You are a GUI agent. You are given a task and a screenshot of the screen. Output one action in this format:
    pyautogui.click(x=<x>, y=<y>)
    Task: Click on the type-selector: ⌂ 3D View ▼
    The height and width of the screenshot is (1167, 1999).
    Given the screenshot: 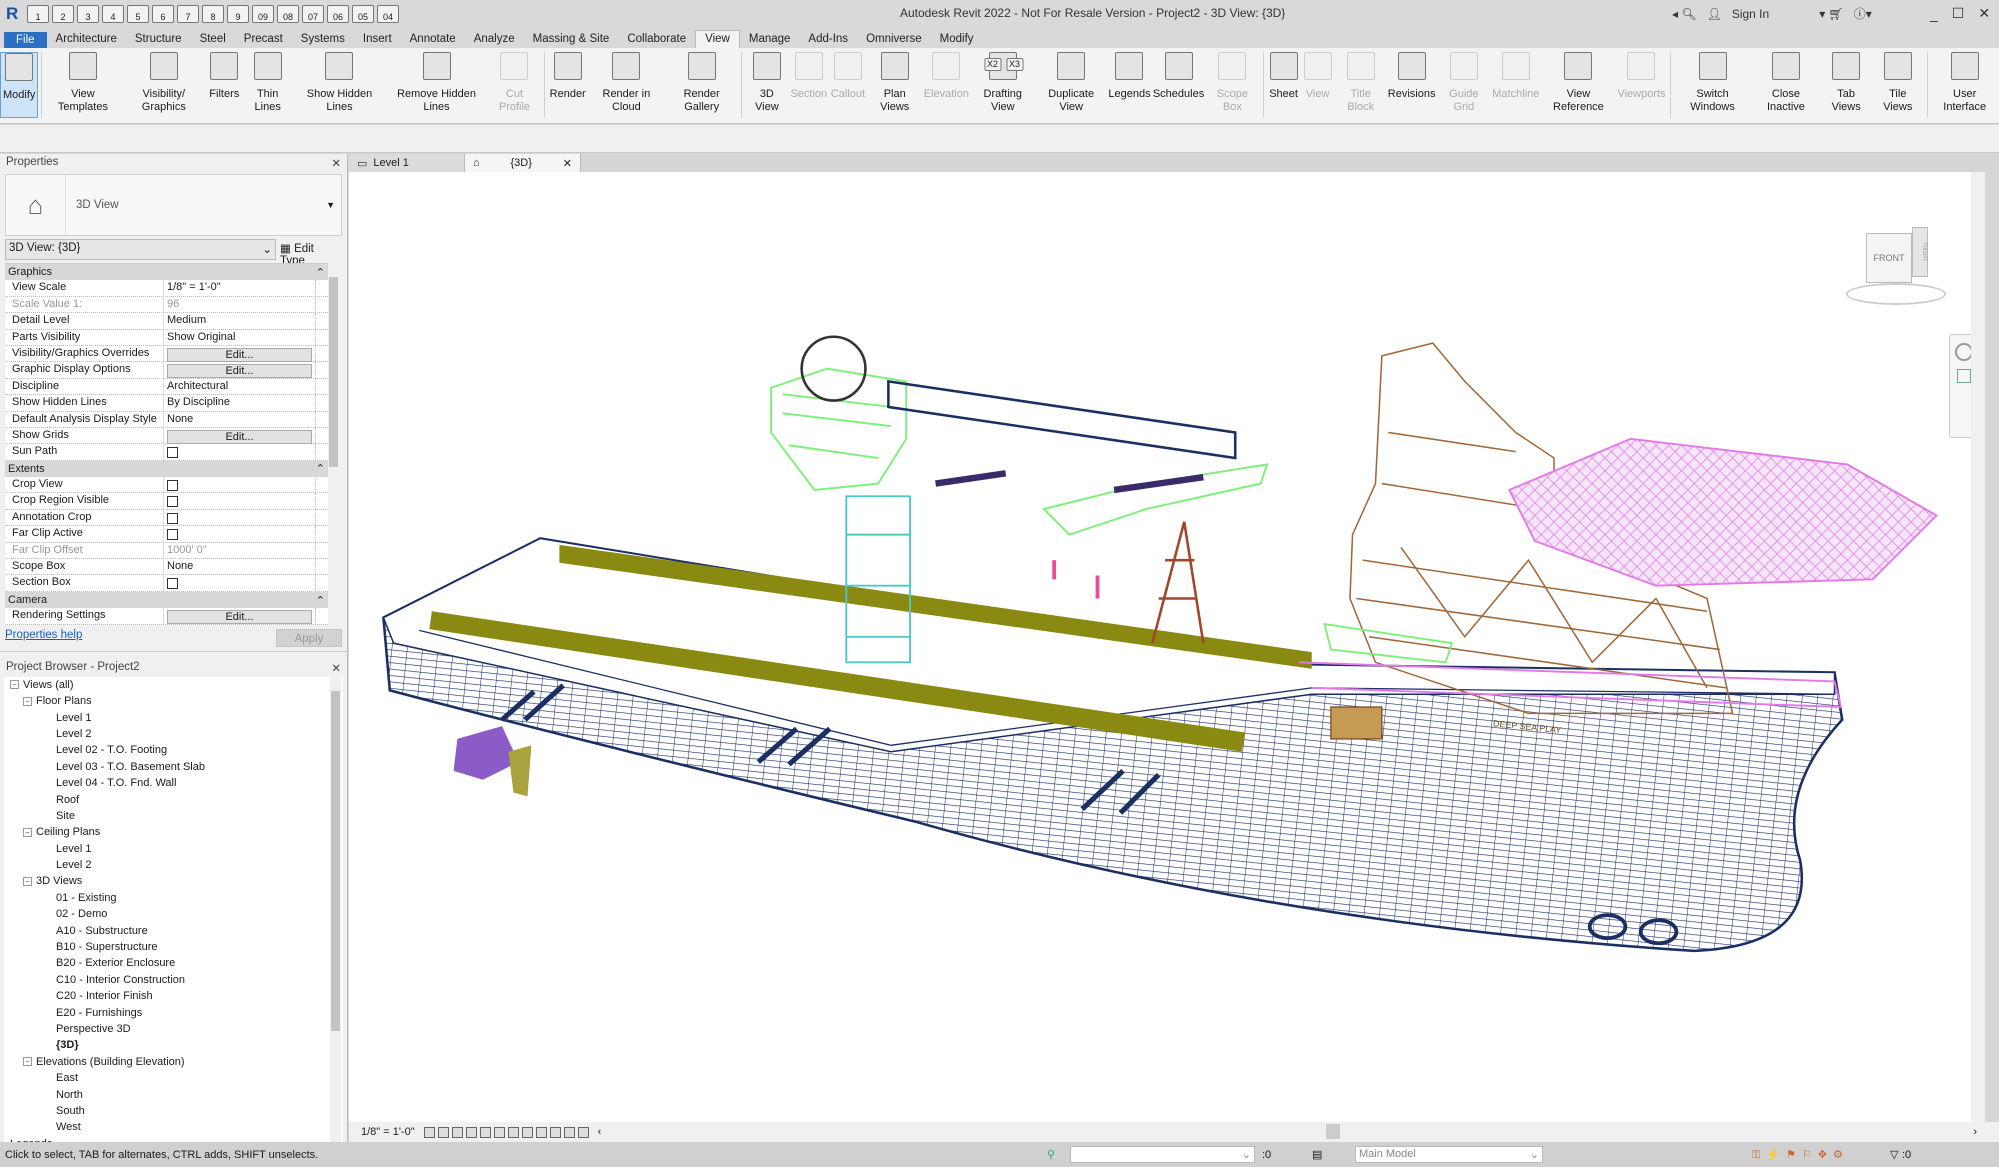 What is the action you would take?
    pyautogui.click(x=173, y=205)
    